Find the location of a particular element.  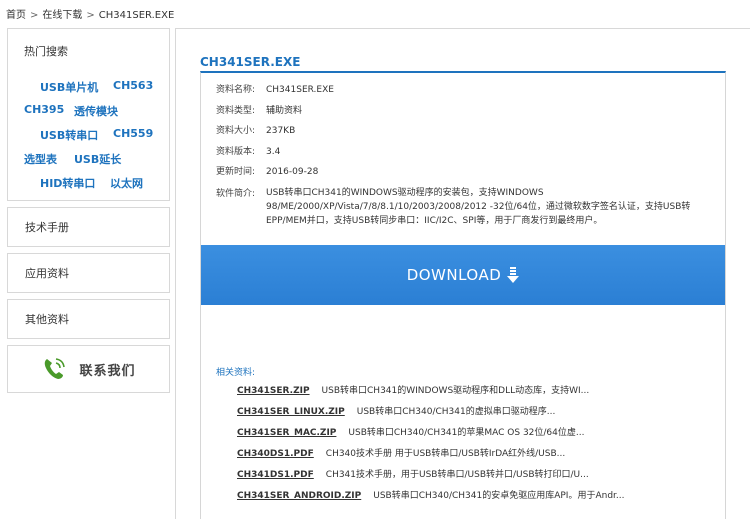

info-key: 资料名称: is located at coordinates (236, 90).